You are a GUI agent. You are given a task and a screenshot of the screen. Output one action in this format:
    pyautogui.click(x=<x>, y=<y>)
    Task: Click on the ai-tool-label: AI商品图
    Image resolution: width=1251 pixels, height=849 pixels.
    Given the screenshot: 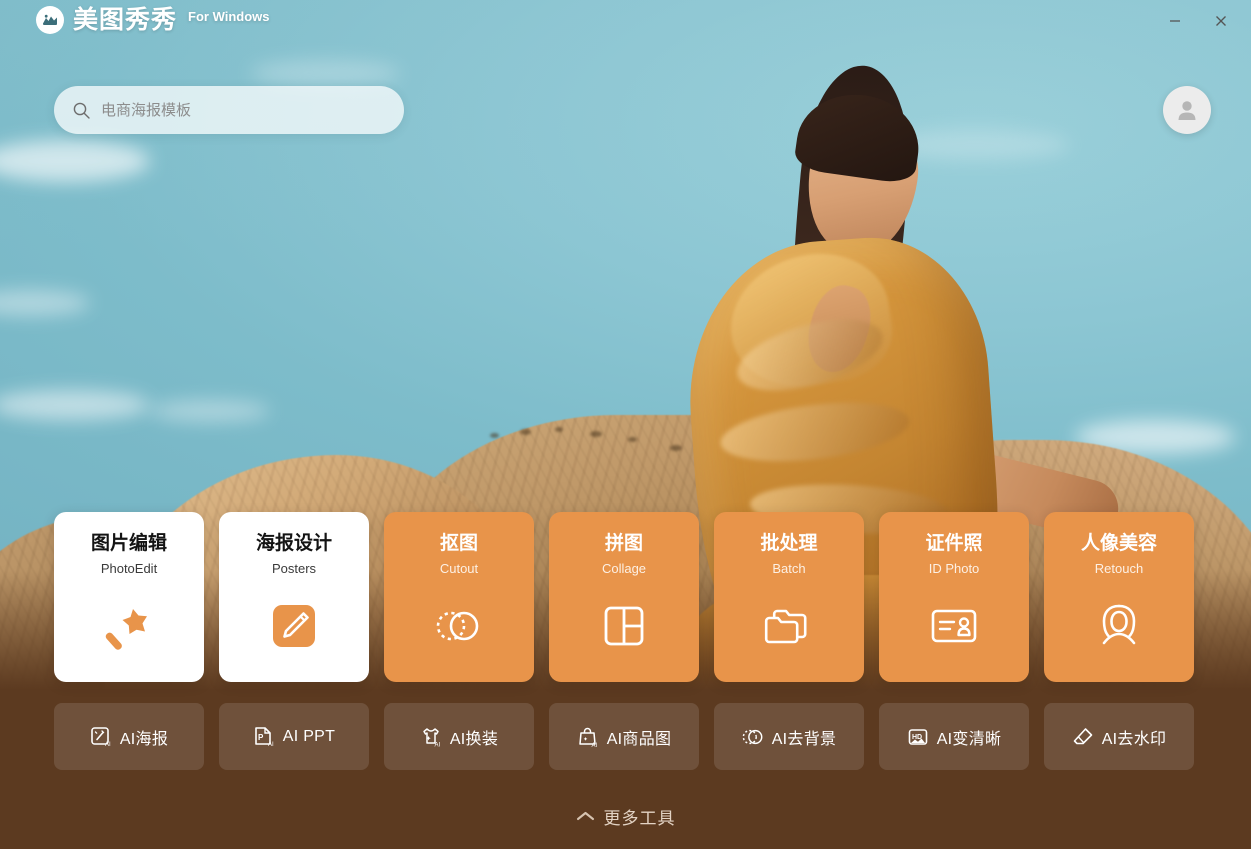 What is the action you would take?
    pyautogui.click(x=639, y=739)
    